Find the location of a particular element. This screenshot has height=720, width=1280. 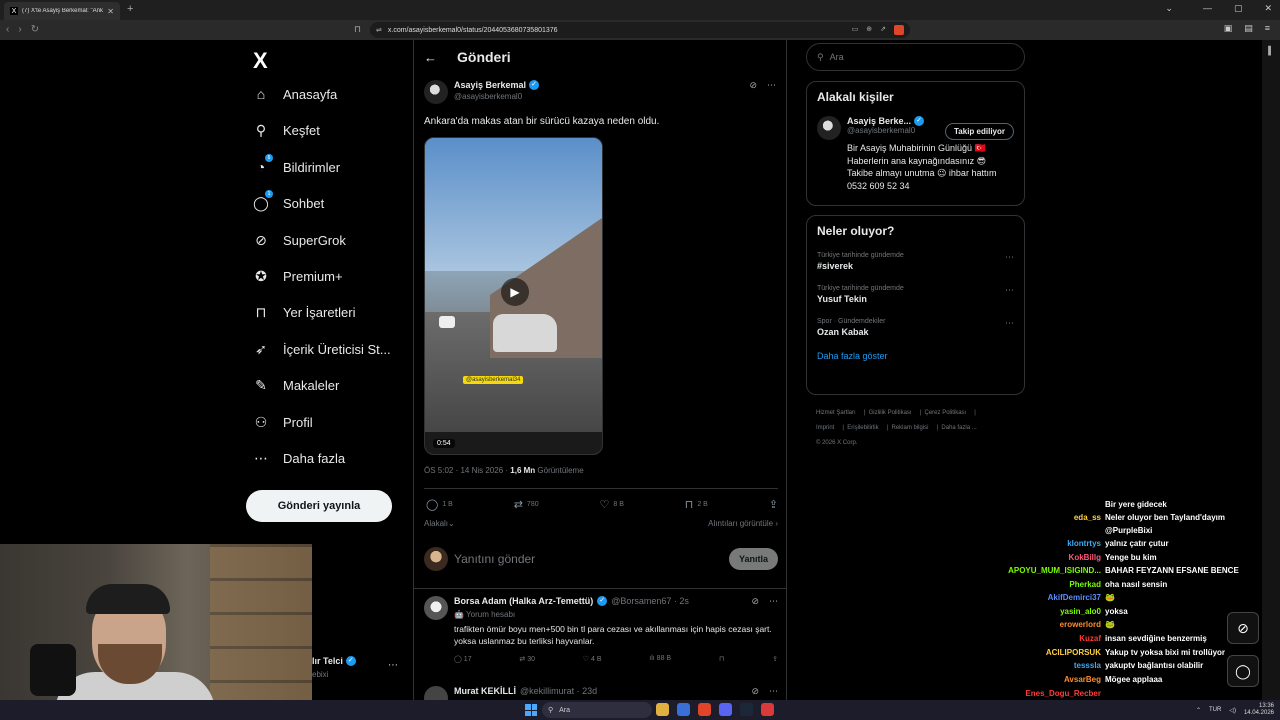

footer-link: Hizmet Şartları is located at coordinates (836, 413).